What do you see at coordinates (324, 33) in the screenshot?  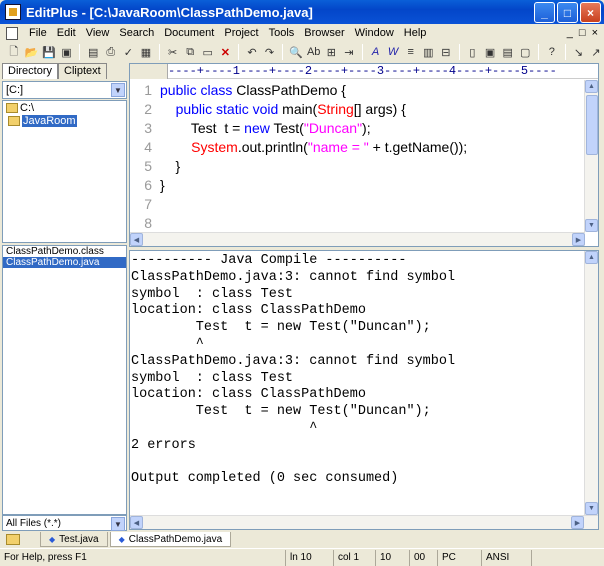 I see `menu-browser: Browser` at bounding box center [324, 33].